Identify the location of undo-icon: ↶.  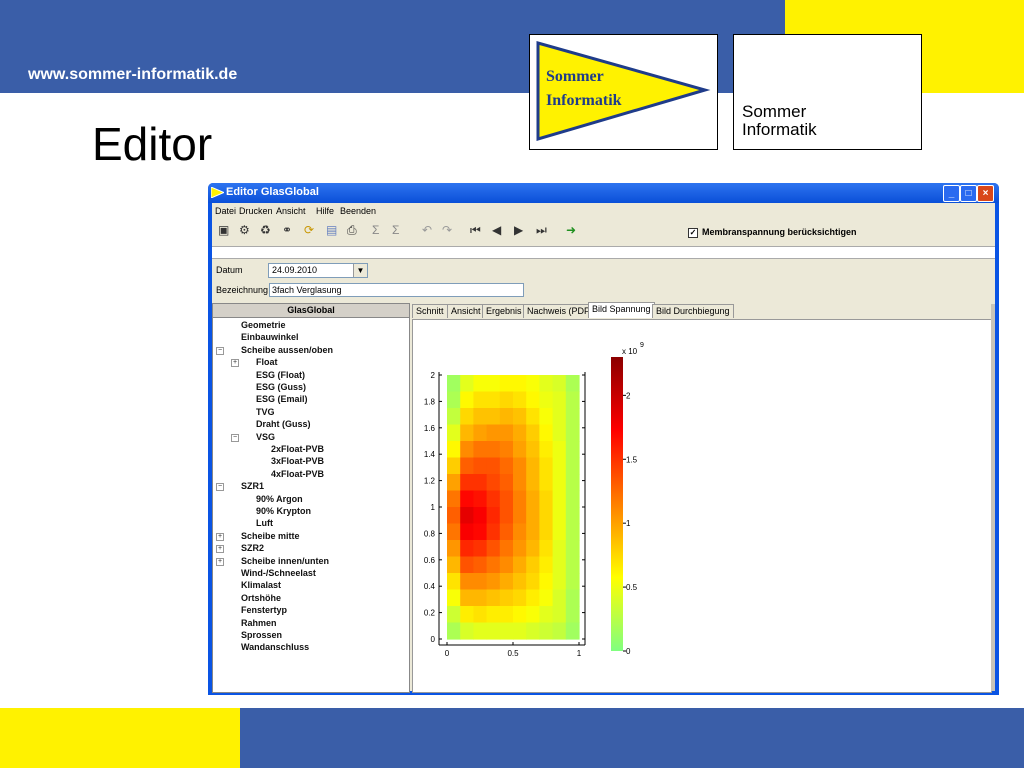
(427, 230).